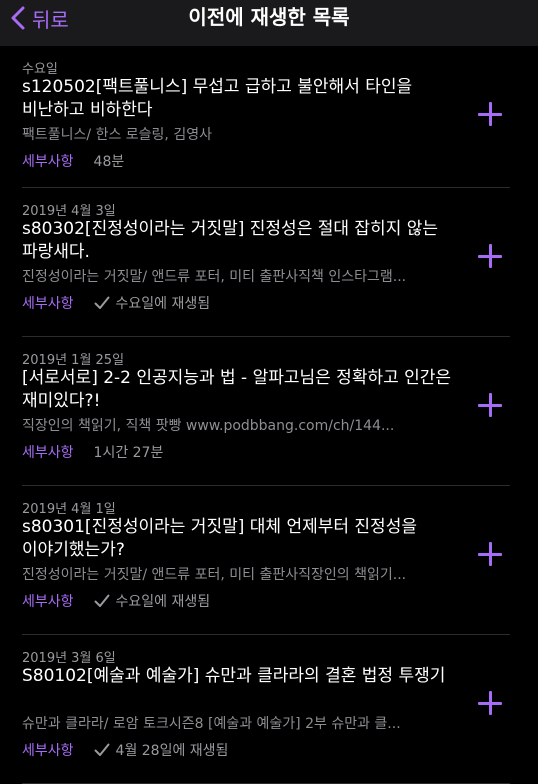 The width and height of the screenshot is (538, 784). I want to click on page-title: 이전에 재생한 목록, so click(269, 17).